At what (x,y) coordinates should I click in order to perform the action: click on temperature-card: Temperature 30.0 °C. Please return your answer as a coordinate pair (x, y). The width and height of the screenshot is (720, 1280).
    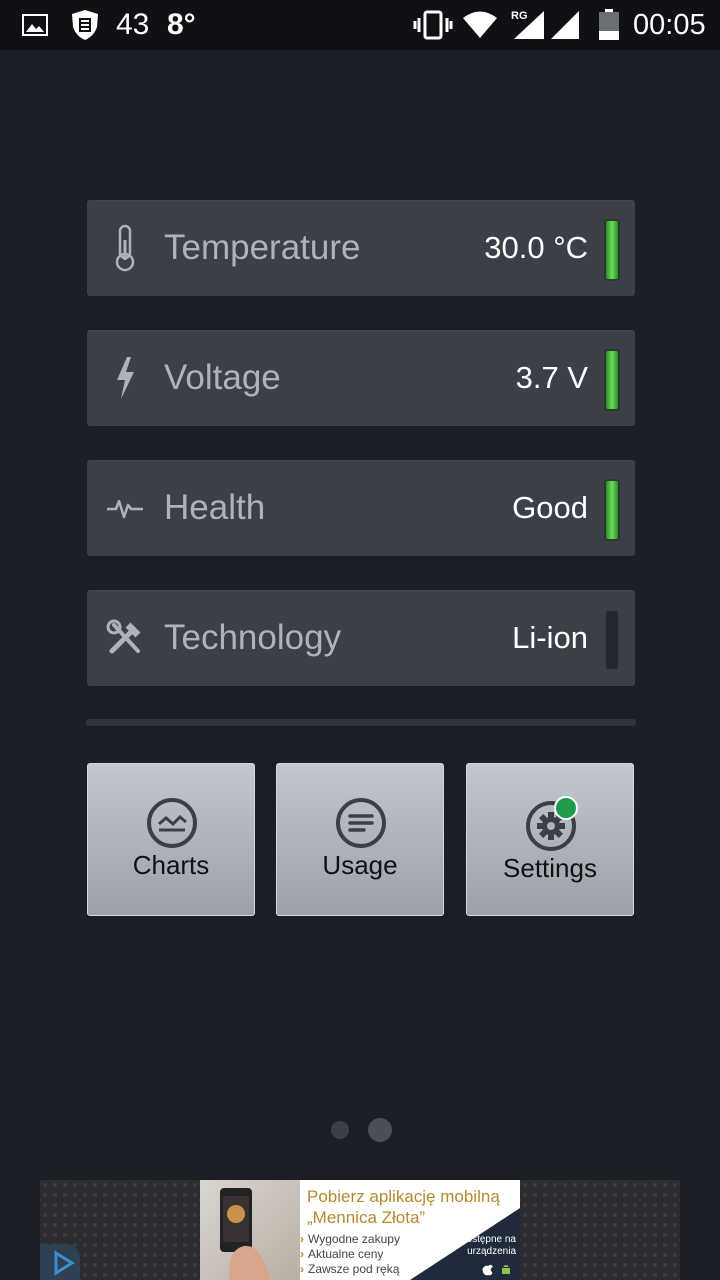
    Looking at the image, I should click on (361, 248).